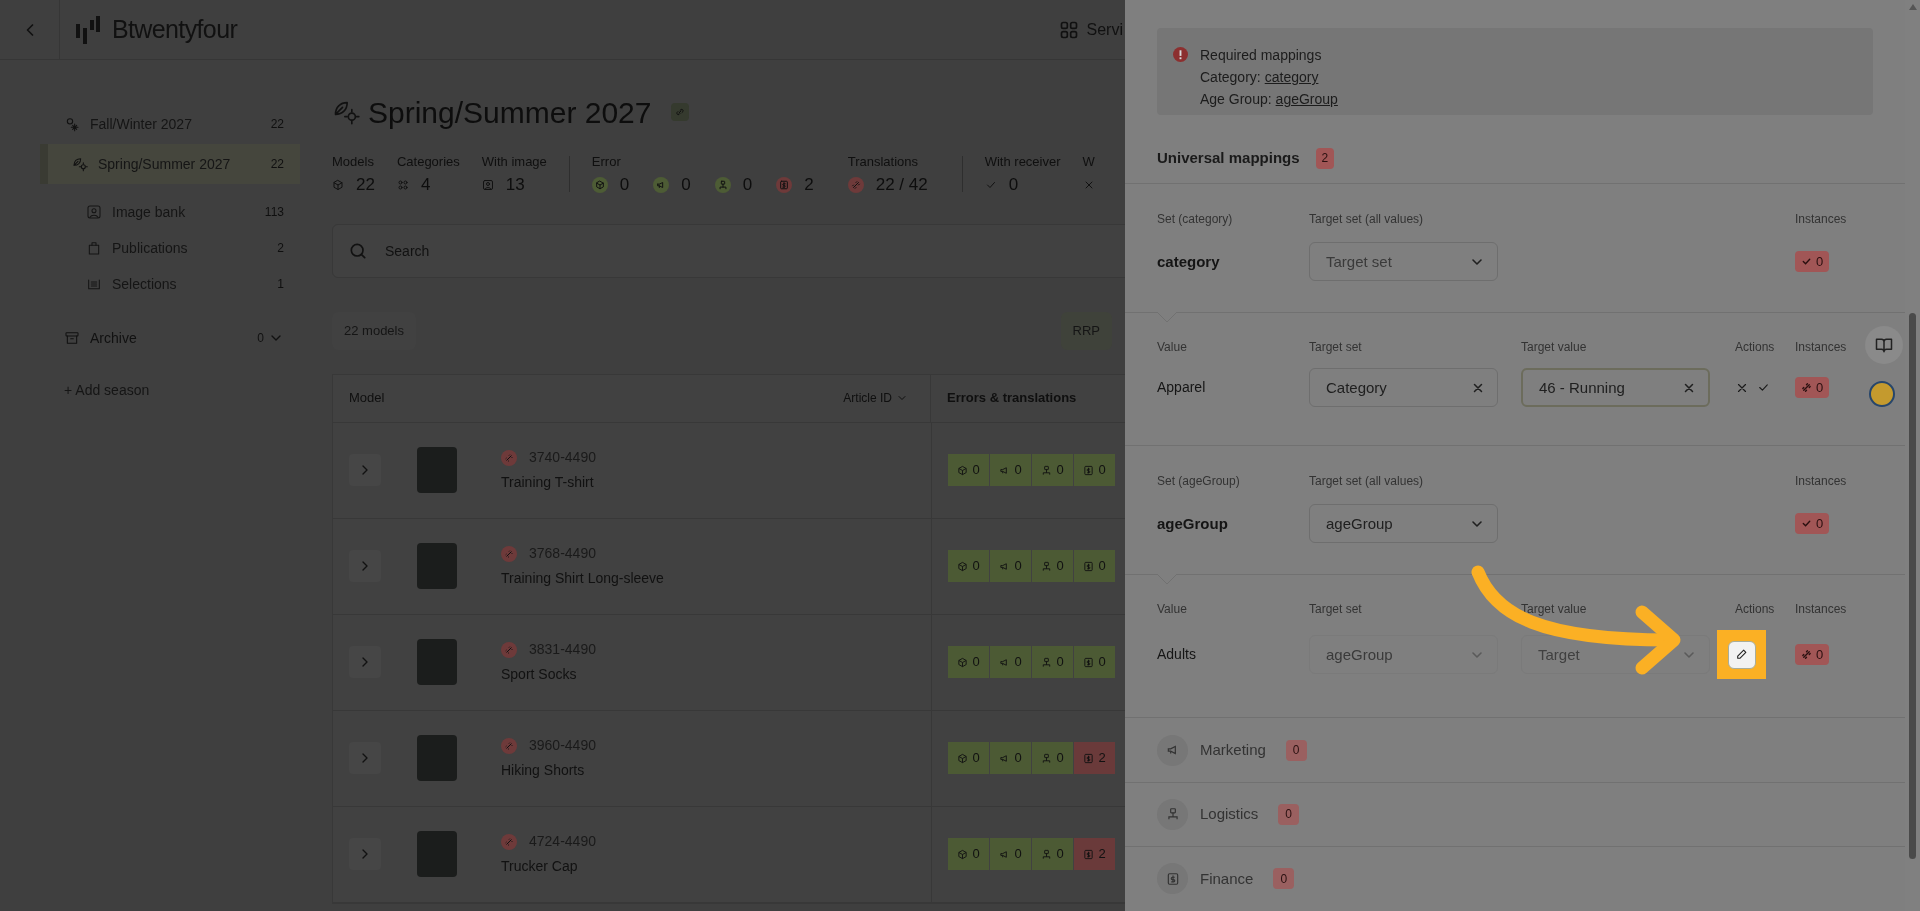 The image size is (1920, 911). Describe the element at coordinates (1177, 655) in the screenshot. I see `value-label: Adults` at that location.